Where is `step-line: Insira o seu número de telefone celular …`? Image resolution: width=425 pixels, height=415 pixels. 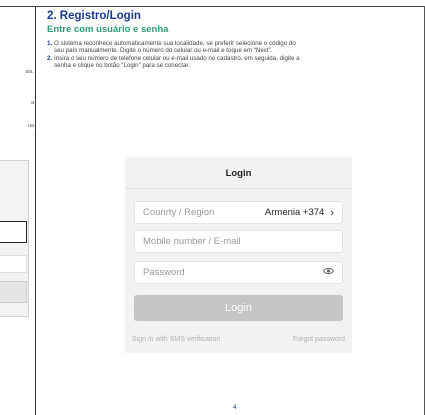 step-line: Insira o seu número de telefone celular … is located at coordinates (177, 58).